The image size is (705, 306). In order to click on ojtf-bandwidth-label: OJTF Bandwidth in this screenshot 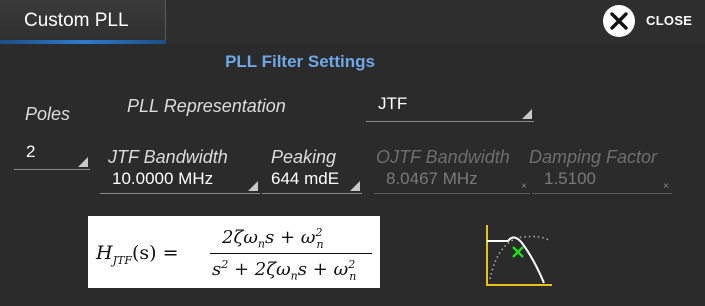, I will do `click(443, 157)`.